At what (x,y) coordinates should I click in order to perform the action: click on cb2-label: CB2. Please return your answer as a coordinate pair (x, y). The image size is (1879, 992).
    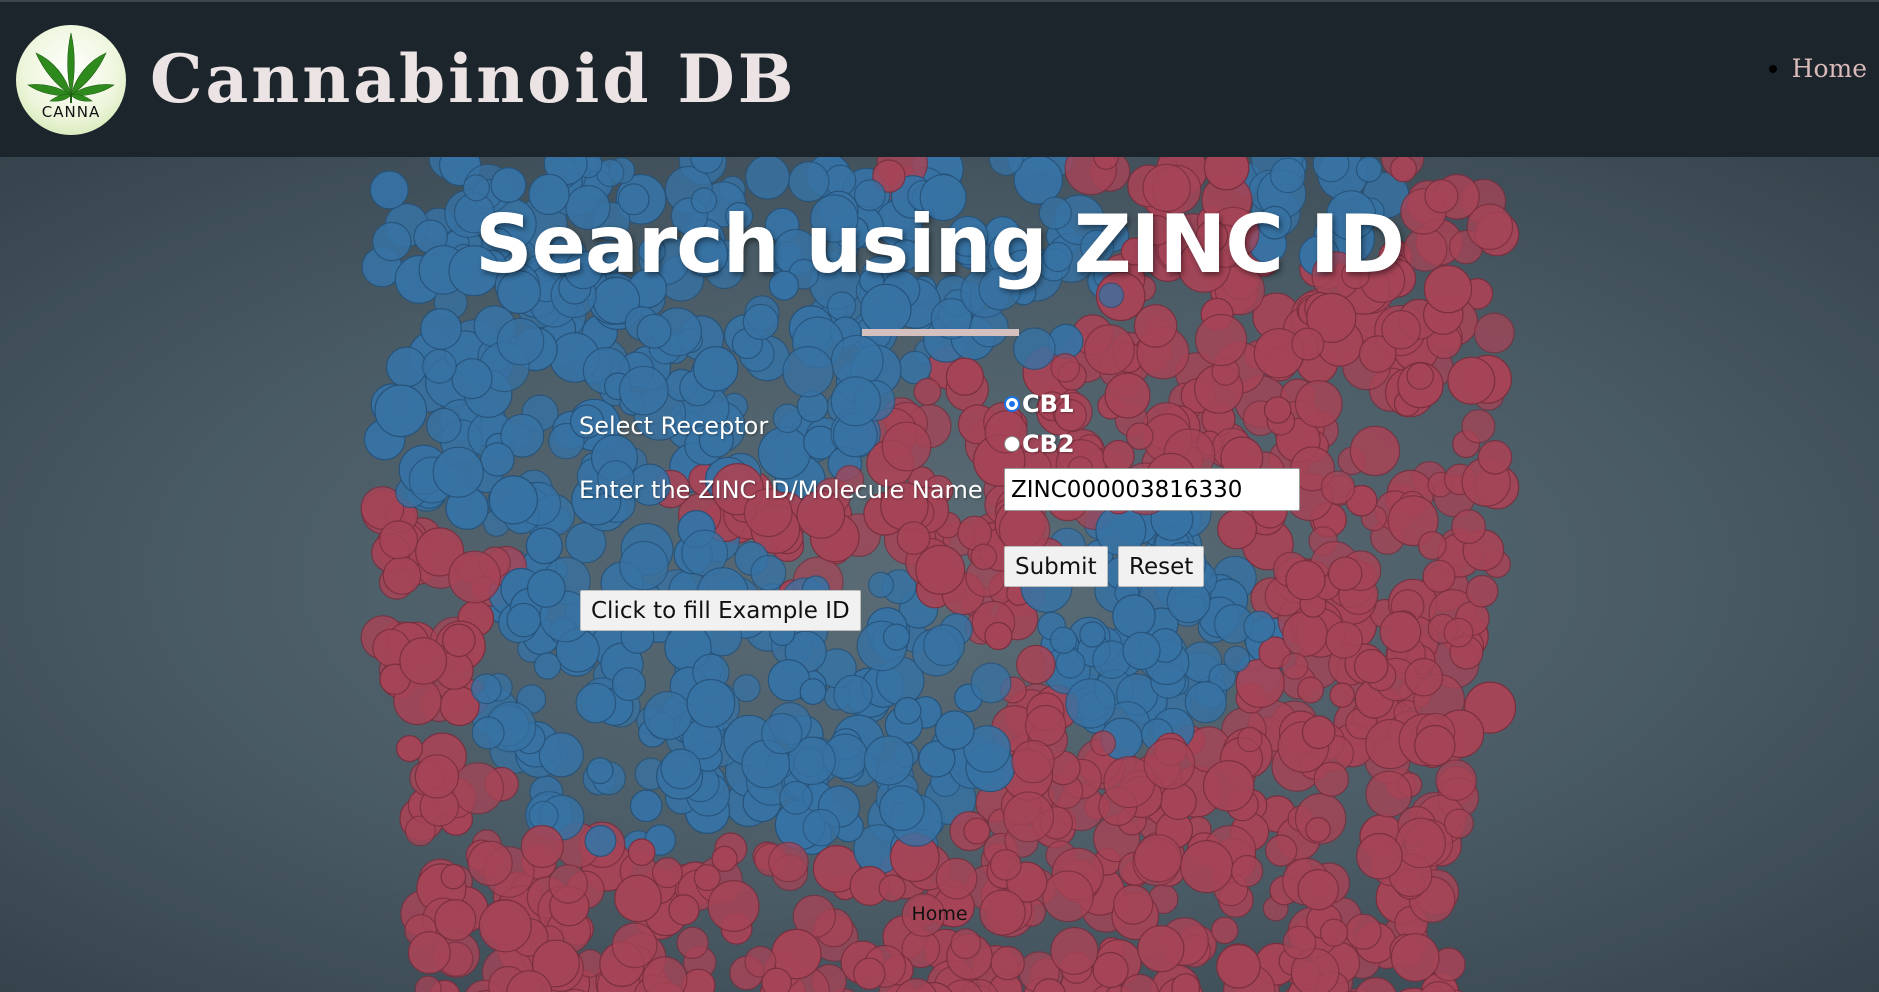
    Looking at the image, I should click on (1048, 444).